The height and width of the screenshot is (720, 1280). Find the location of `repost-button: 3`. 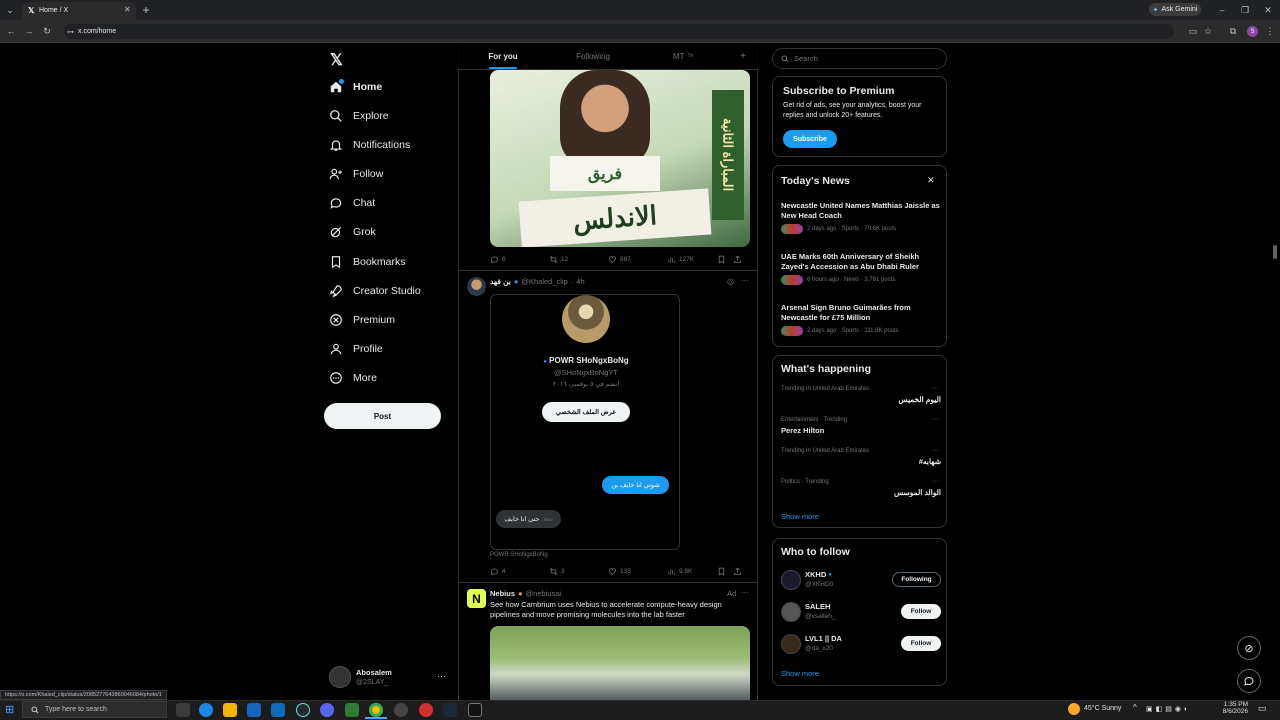

repost-button: 3 is located at coordinates (578, 571).